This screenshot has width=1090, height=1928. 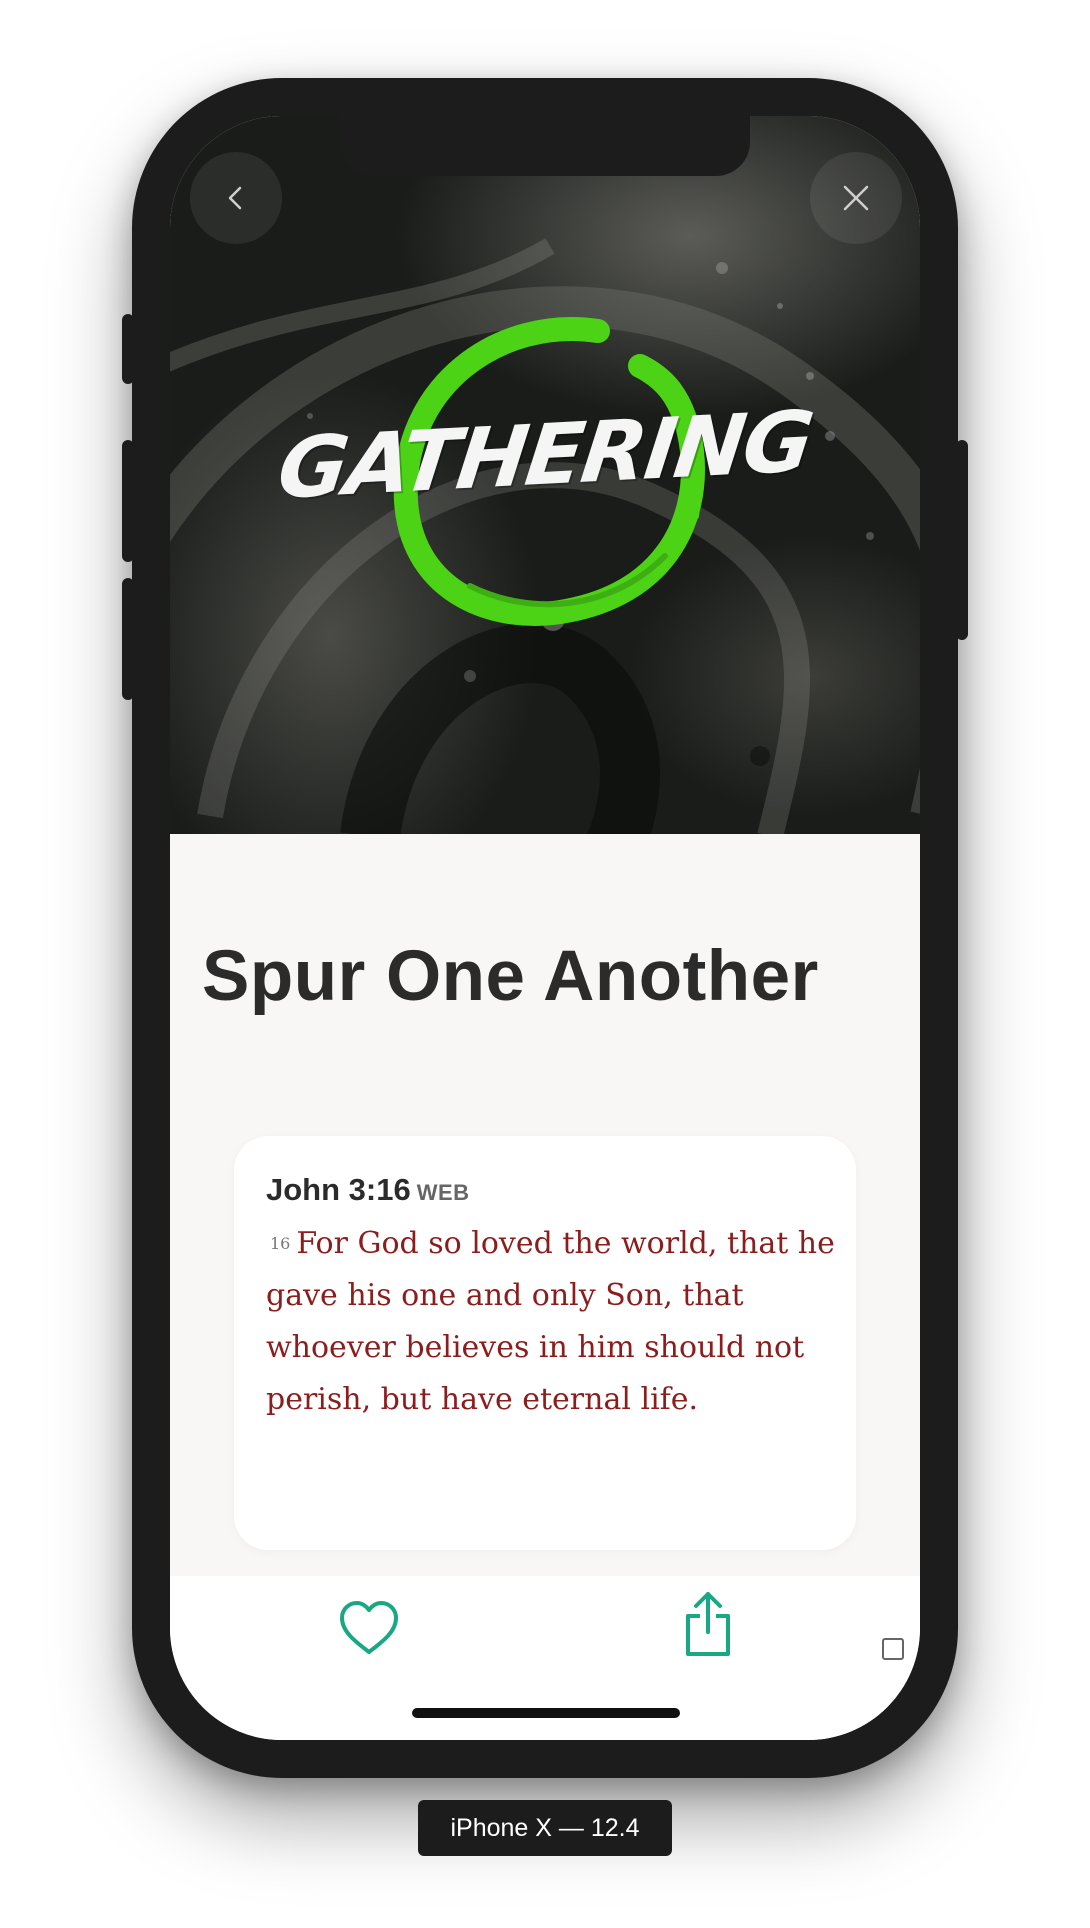 What do you see at coordinates (280, 1243) in the screenshot?
I see `verse-number: 16` at bounding box center [280, 1243].